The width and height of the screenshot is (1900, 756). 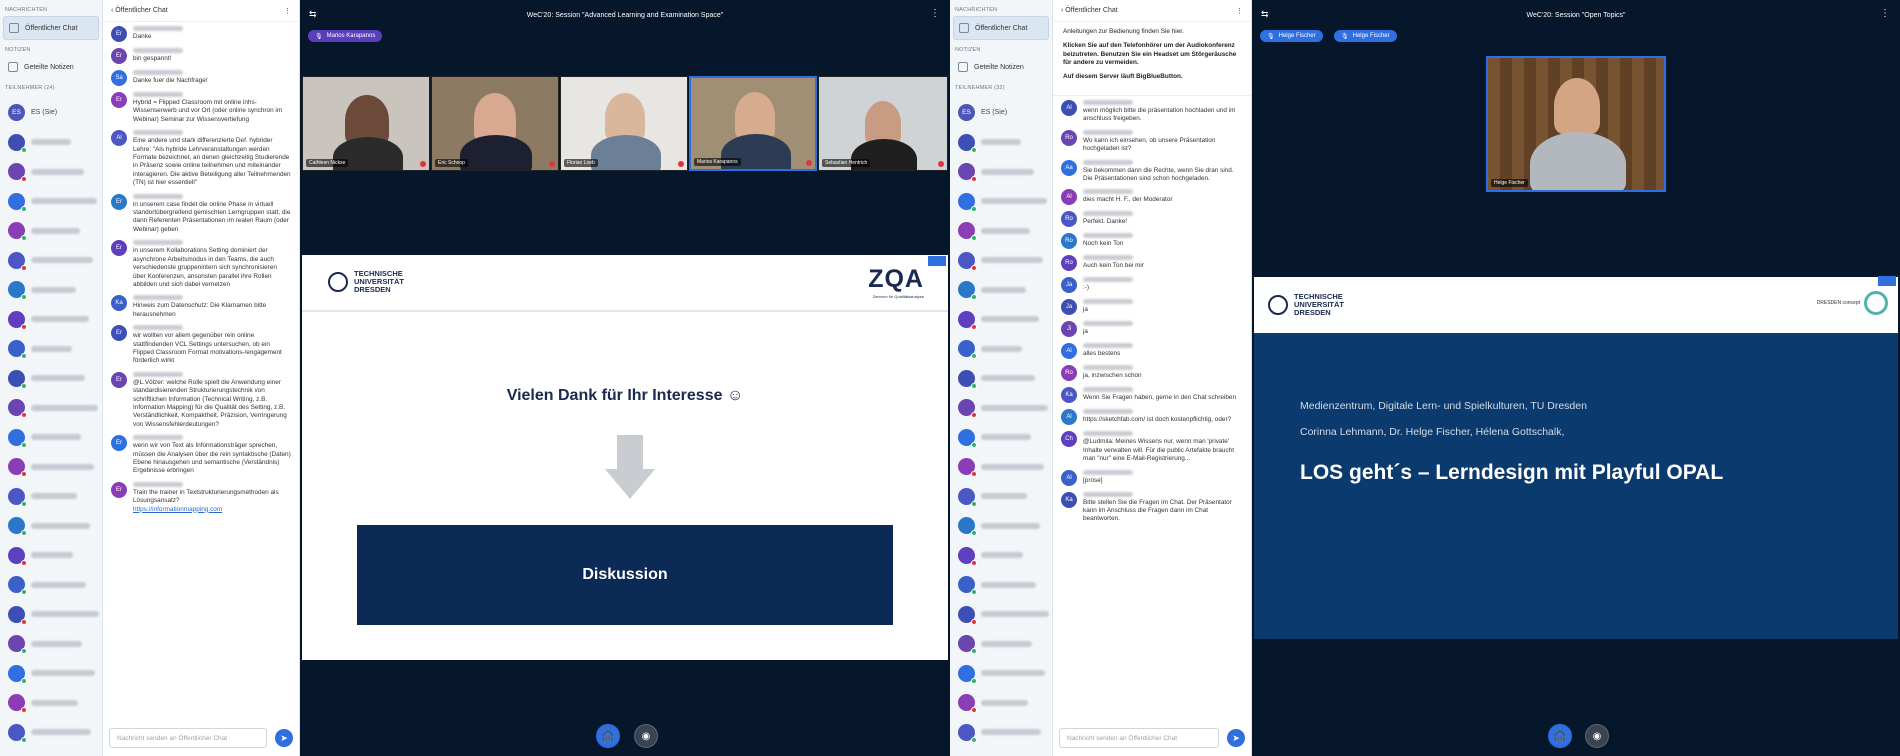 I want to click on video-tile: Florian Loeb, so click(x=624, y=123).